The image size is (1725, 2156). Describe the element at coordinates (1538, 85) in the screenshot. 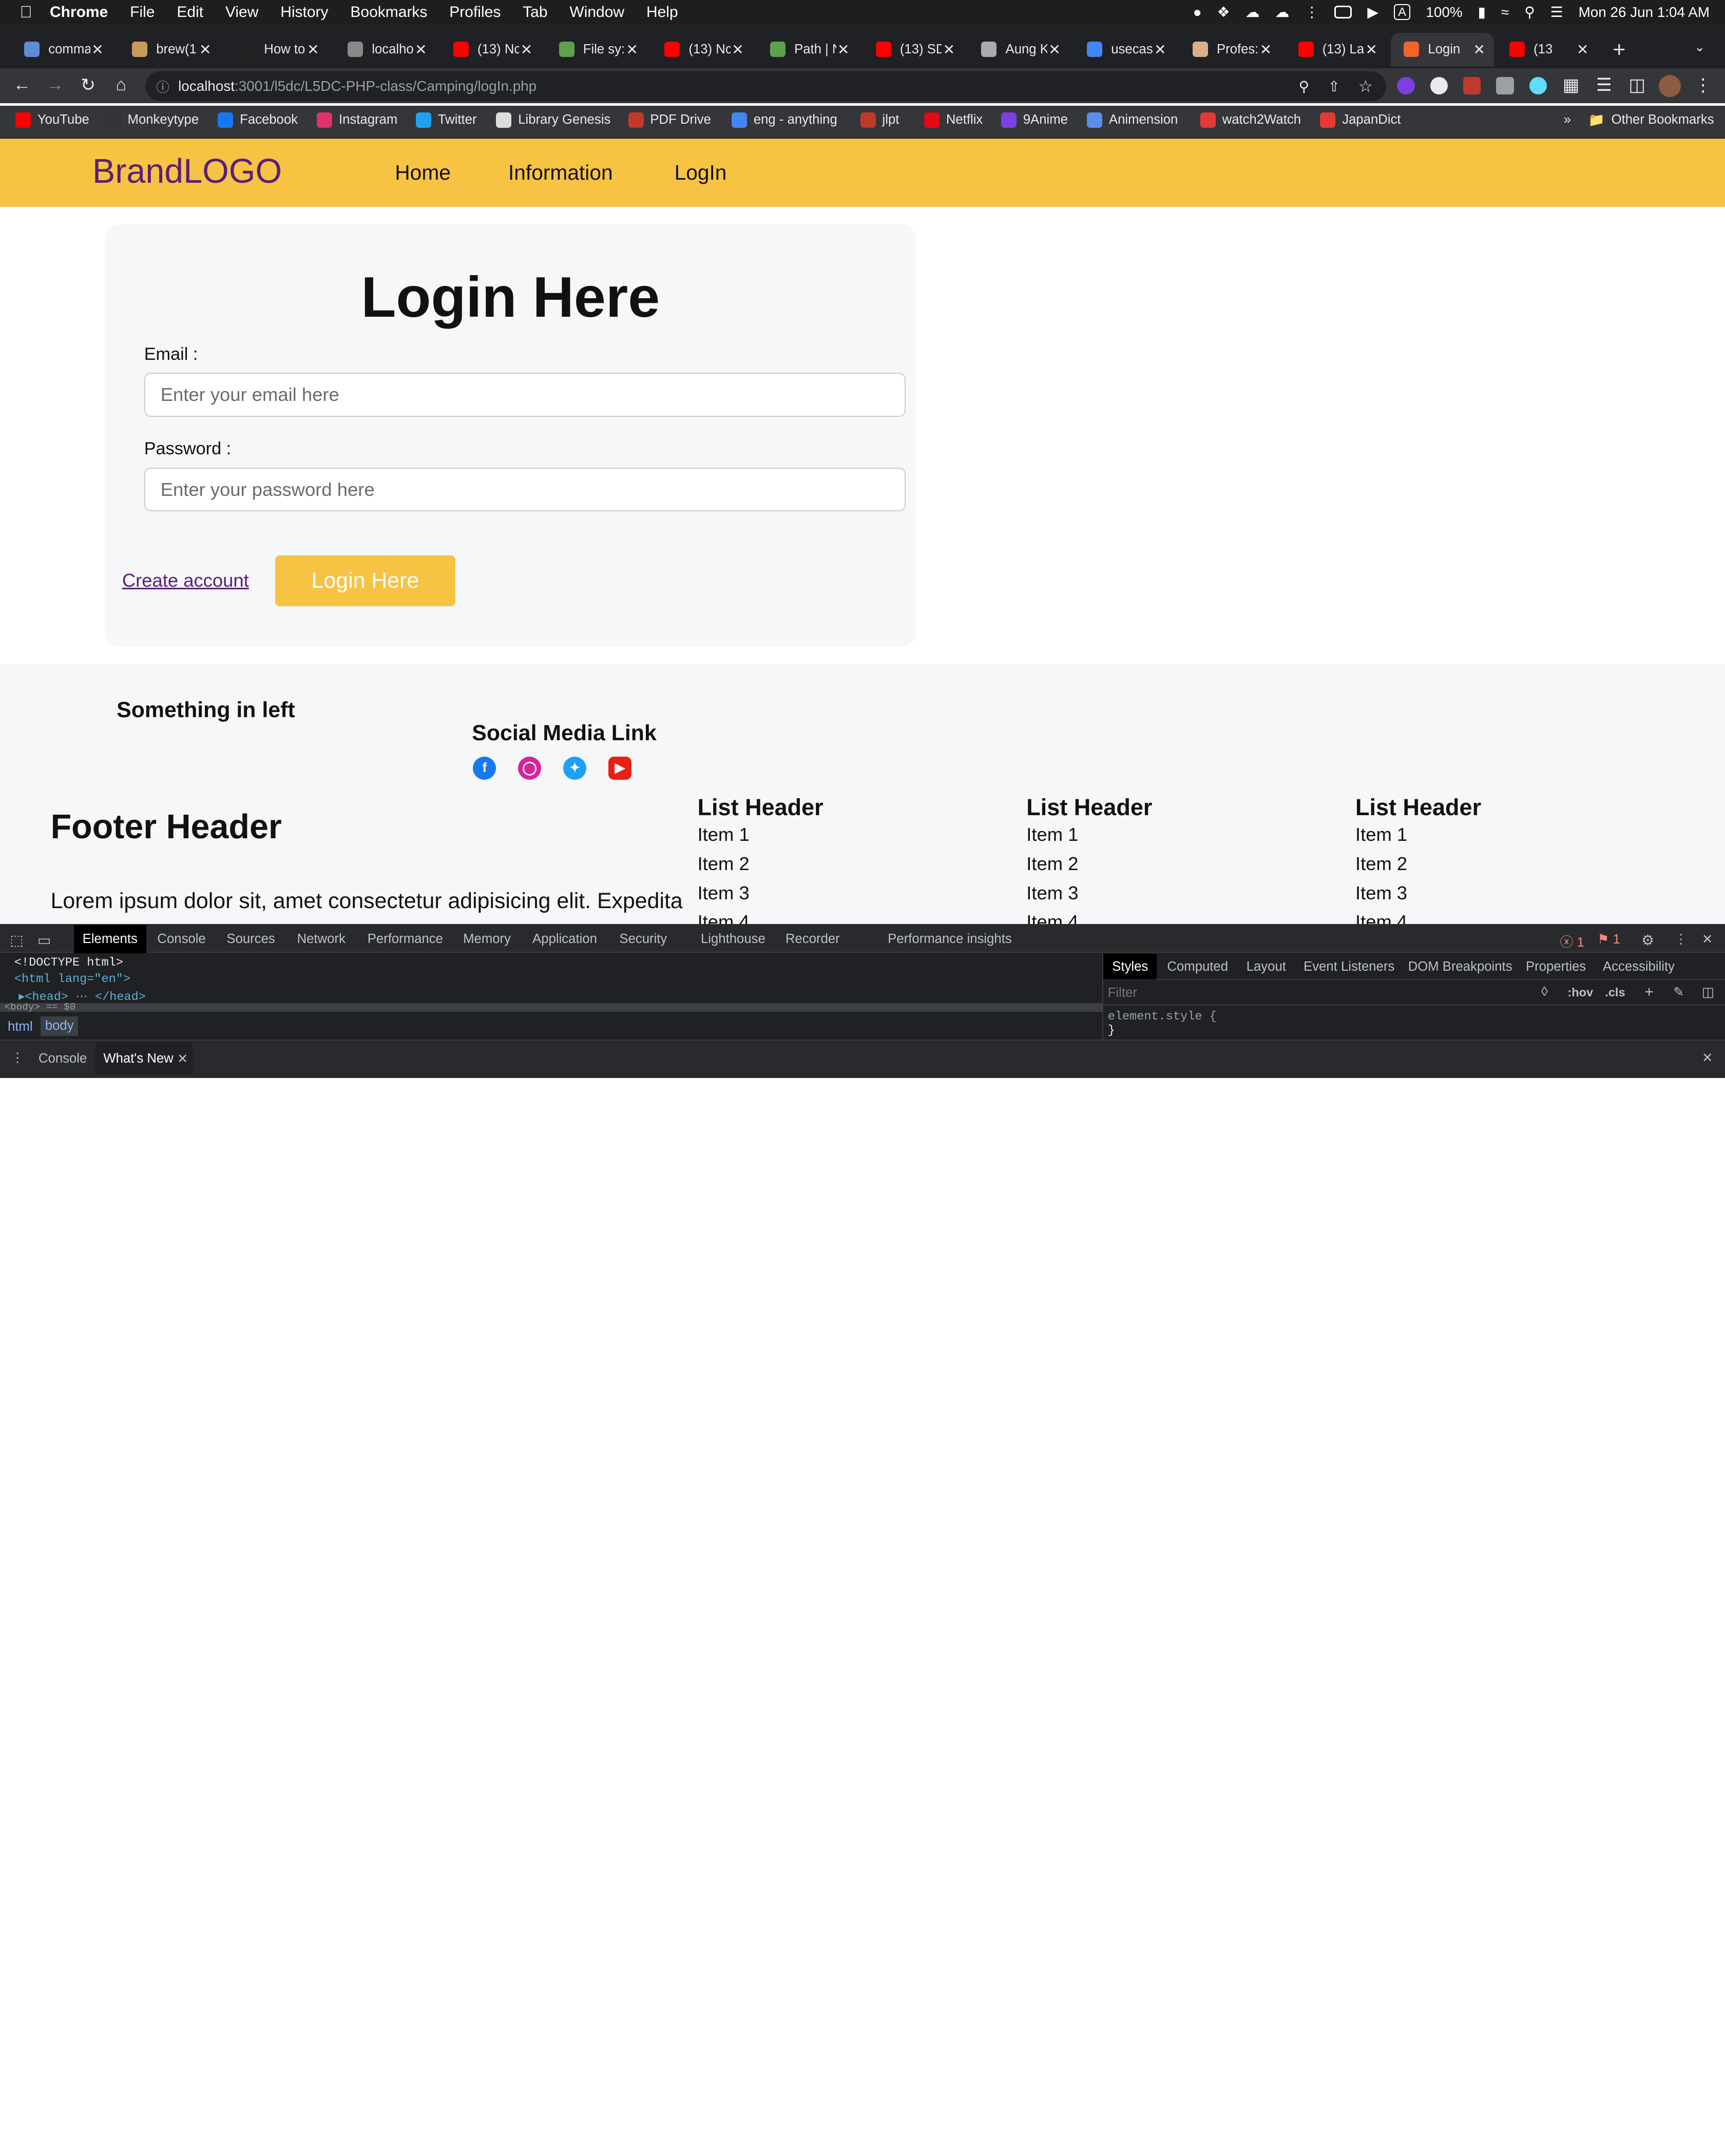

I see `react-devtools-icon` at that location.